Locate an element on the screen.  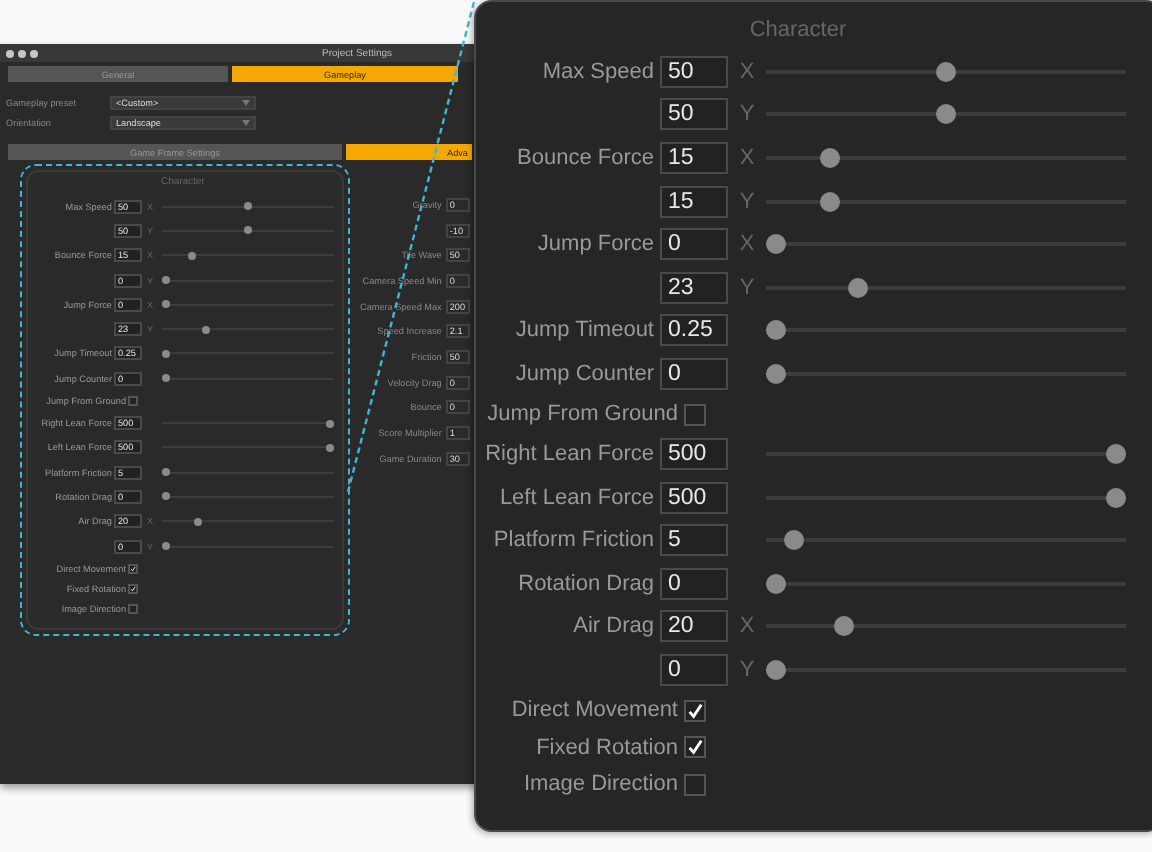
panel-title: Character is located at coordinates (798, 32).